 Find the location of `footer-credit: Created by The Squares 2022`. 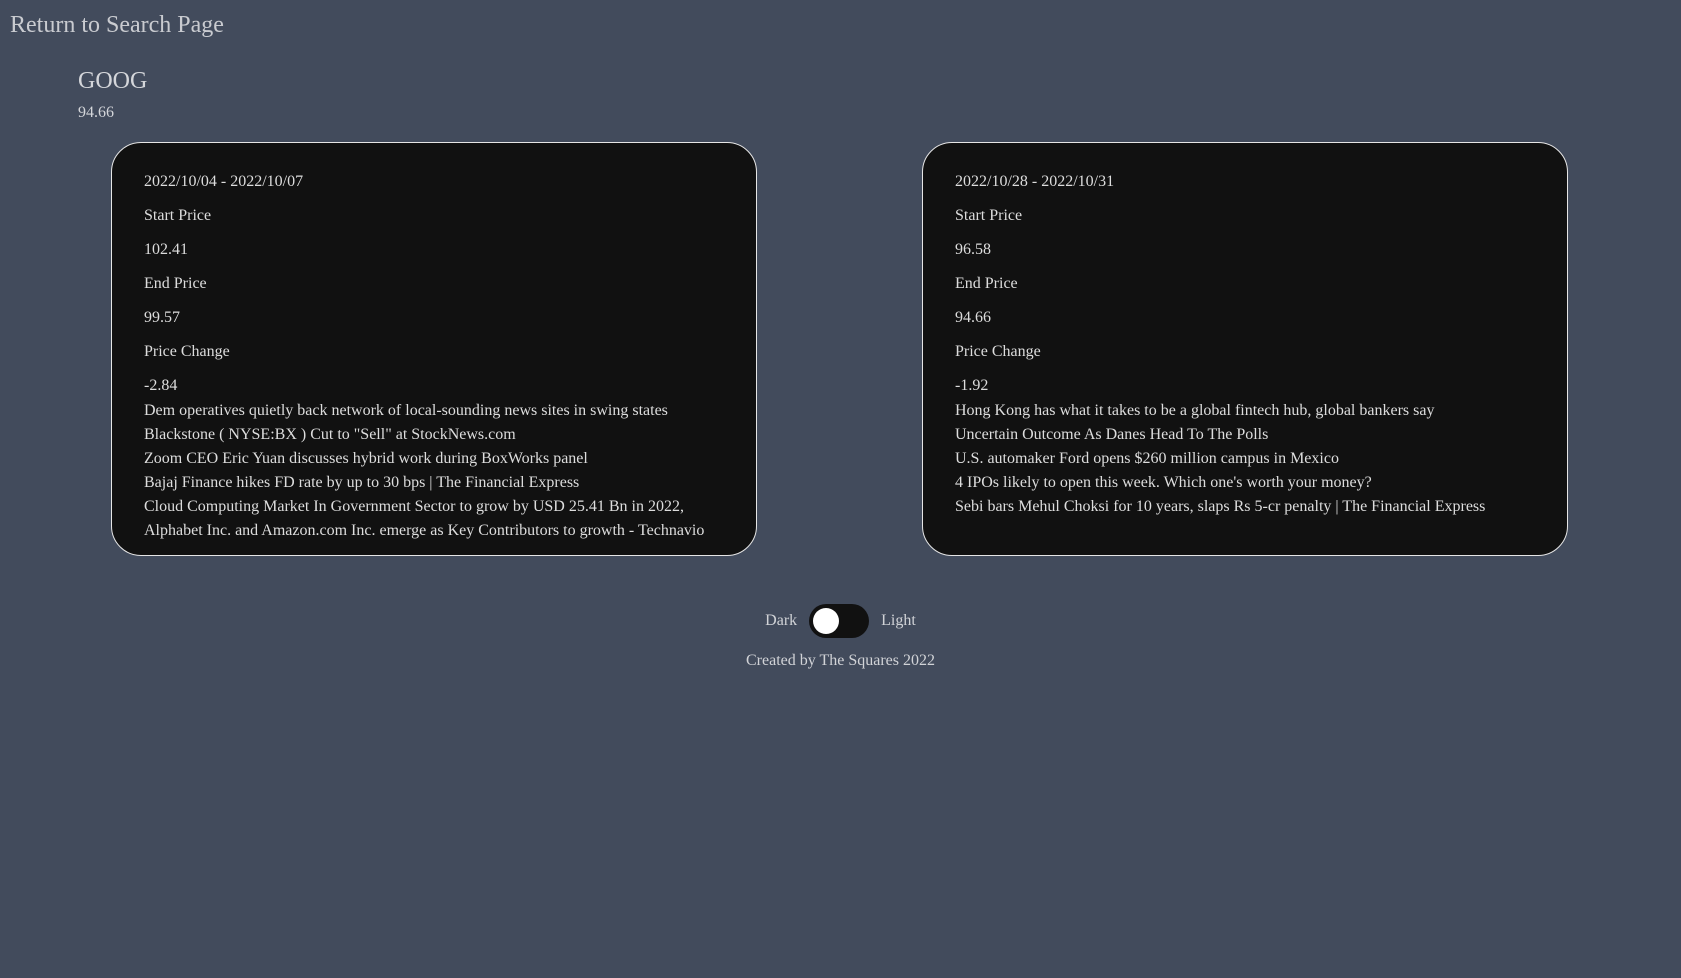

footer-credit: Created by The Squares 2022 is located at coordinates (840, 660).